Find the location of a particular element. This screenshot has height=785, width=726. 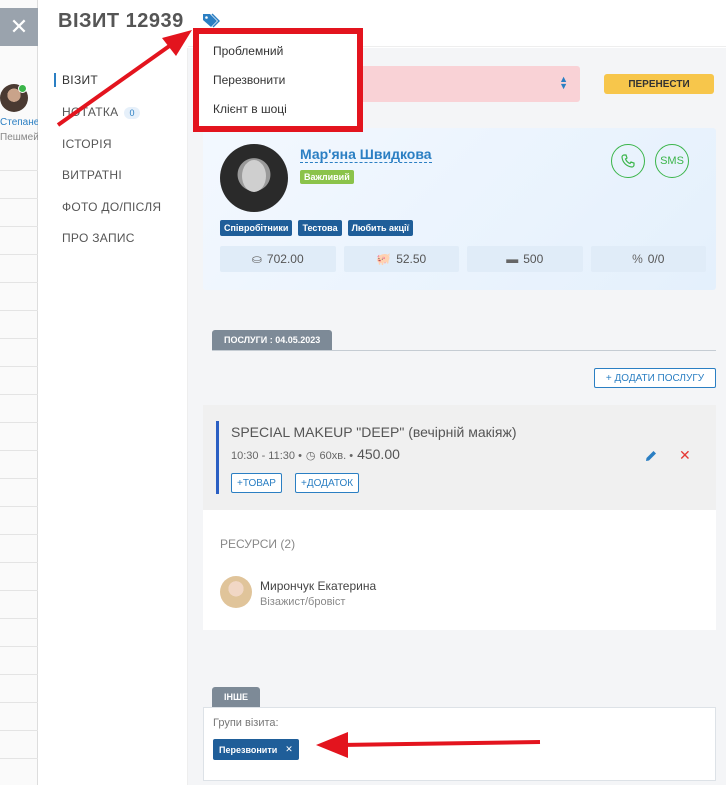

stat-deposit: ▬ 500 is located at coordinates (525, 259).